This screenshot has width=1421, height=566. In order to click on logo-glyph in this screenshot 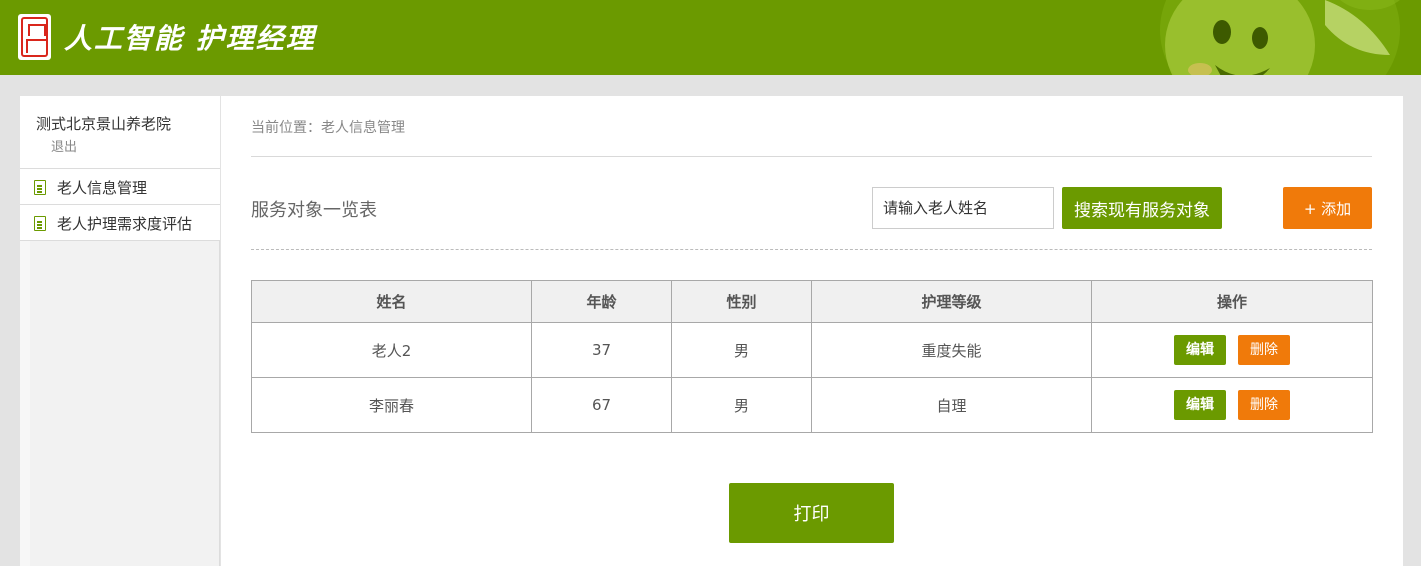, I will do `click(34, 37)`.